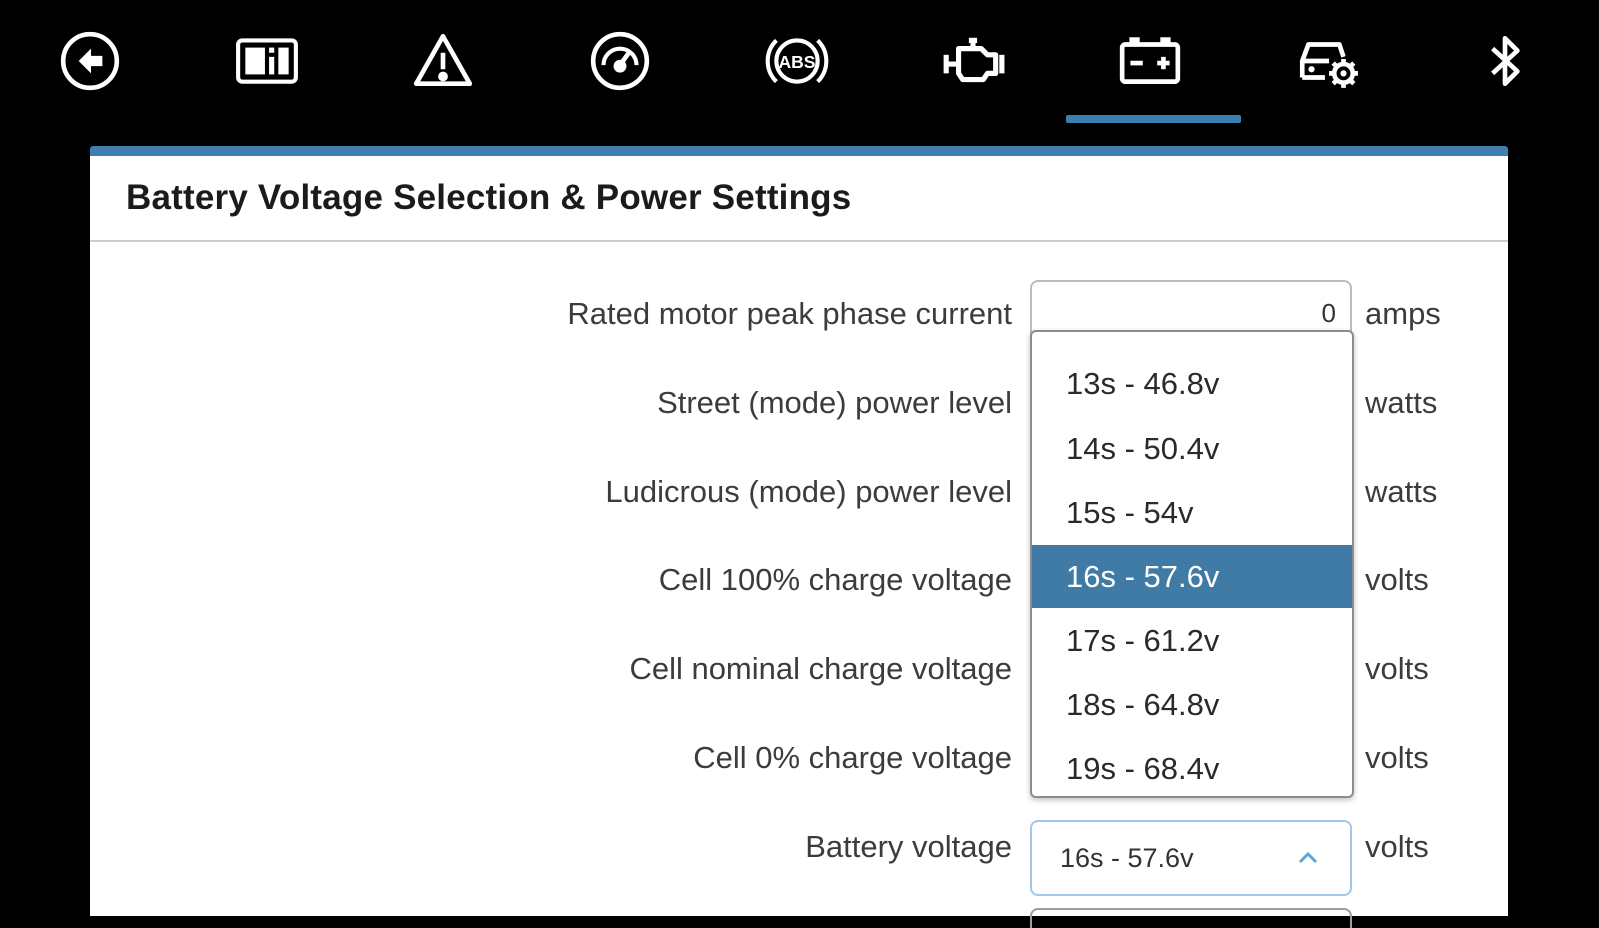 This screenshot has height=928, width=1599. I want to click on dropdown-option: 13s - 46.8v, so click(1192, 383).